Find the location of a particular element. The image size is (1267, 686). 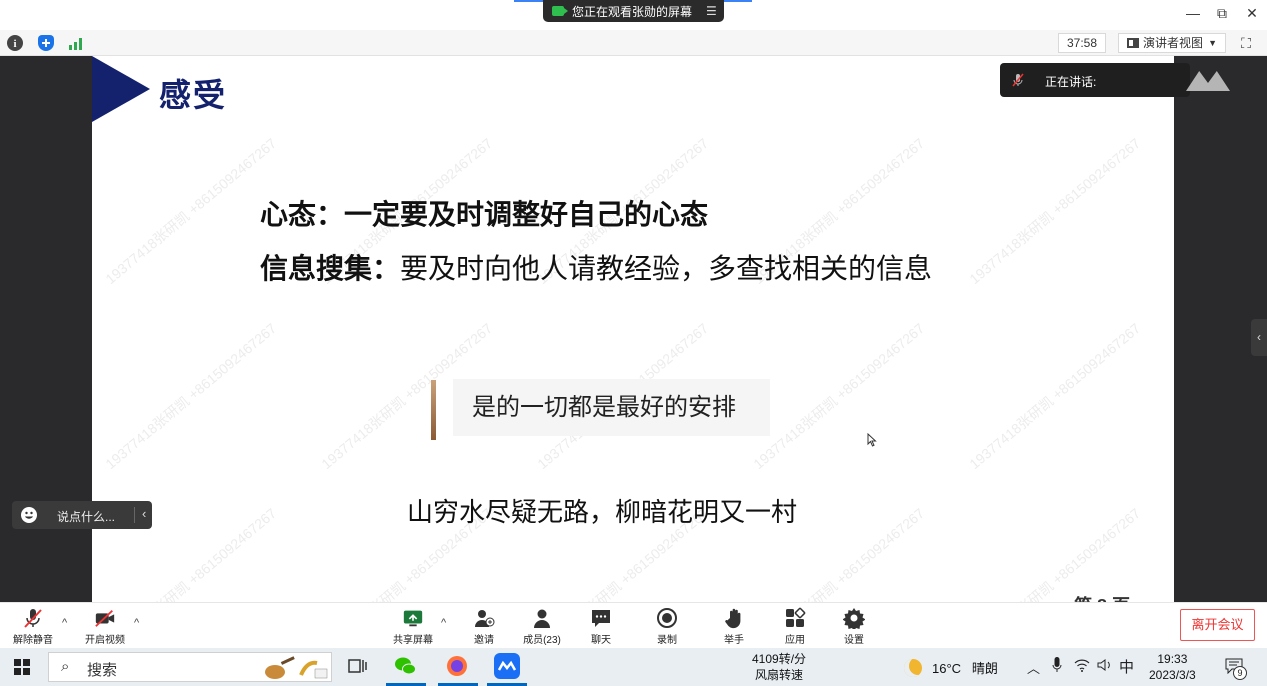

speaker-view-dropdown: 演讲者视图 ▼ is located at coordinates (1172, 43).